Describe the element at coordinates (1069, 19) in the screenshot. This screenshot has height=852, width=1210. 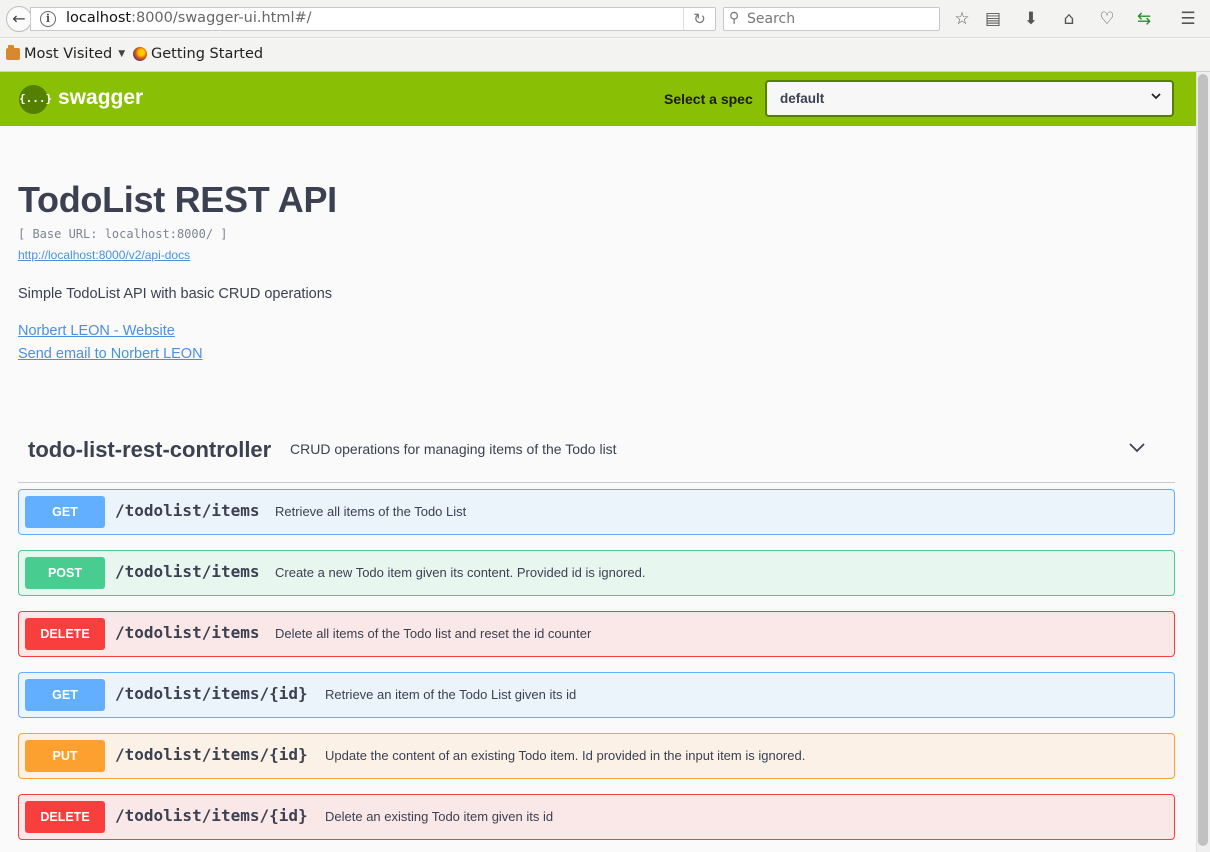
I see `home-icon: ⌂` at that location.